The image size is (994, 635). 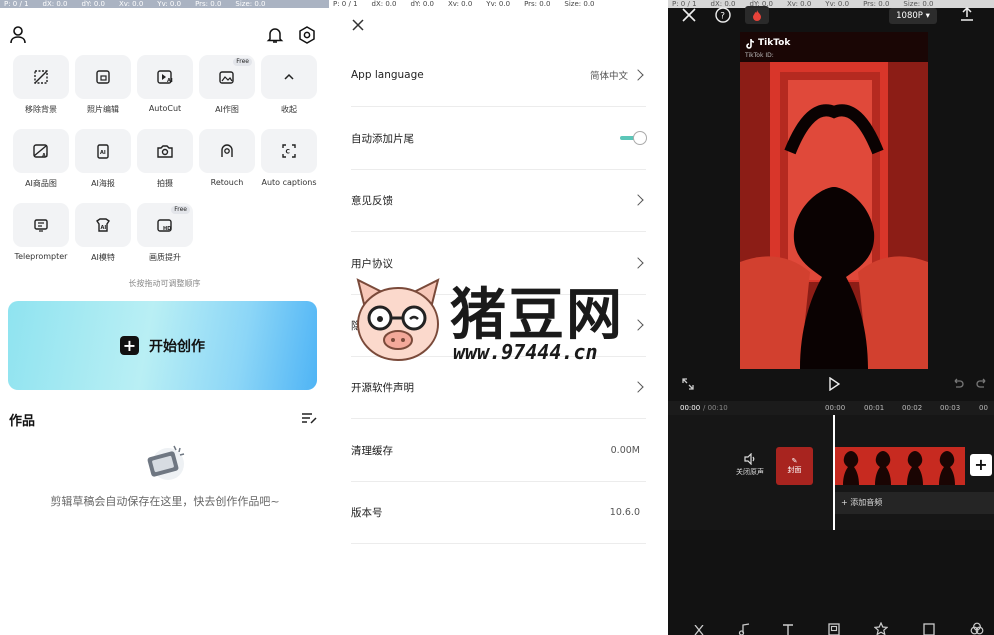 What do you see at coordinates (166, 462) in the screenshot?
I see `film-clapper-icon` at bounding box center [166, 462].